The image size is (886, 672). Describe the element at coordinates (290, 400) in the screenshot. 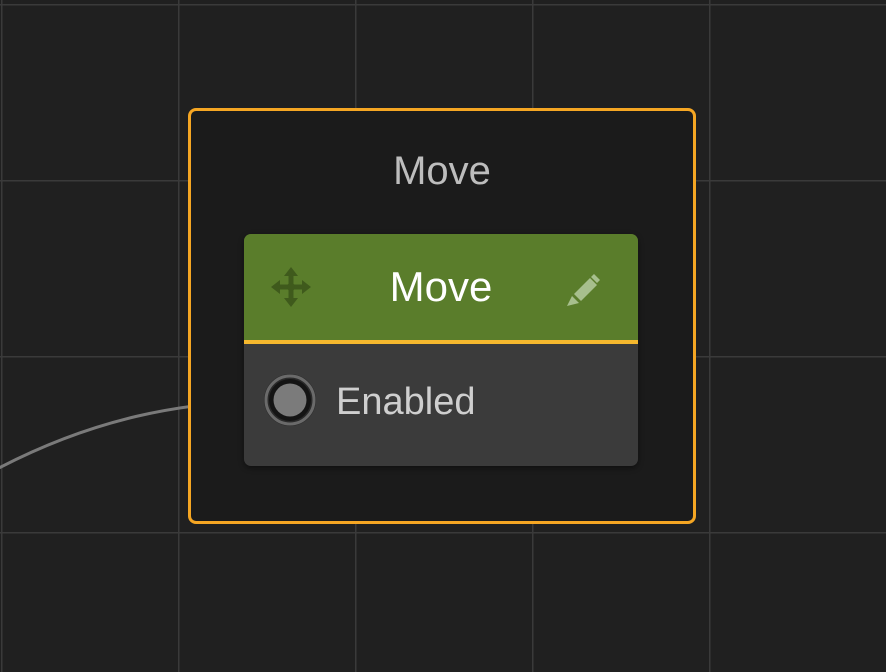

I see `socket-connected-icon` at that location.